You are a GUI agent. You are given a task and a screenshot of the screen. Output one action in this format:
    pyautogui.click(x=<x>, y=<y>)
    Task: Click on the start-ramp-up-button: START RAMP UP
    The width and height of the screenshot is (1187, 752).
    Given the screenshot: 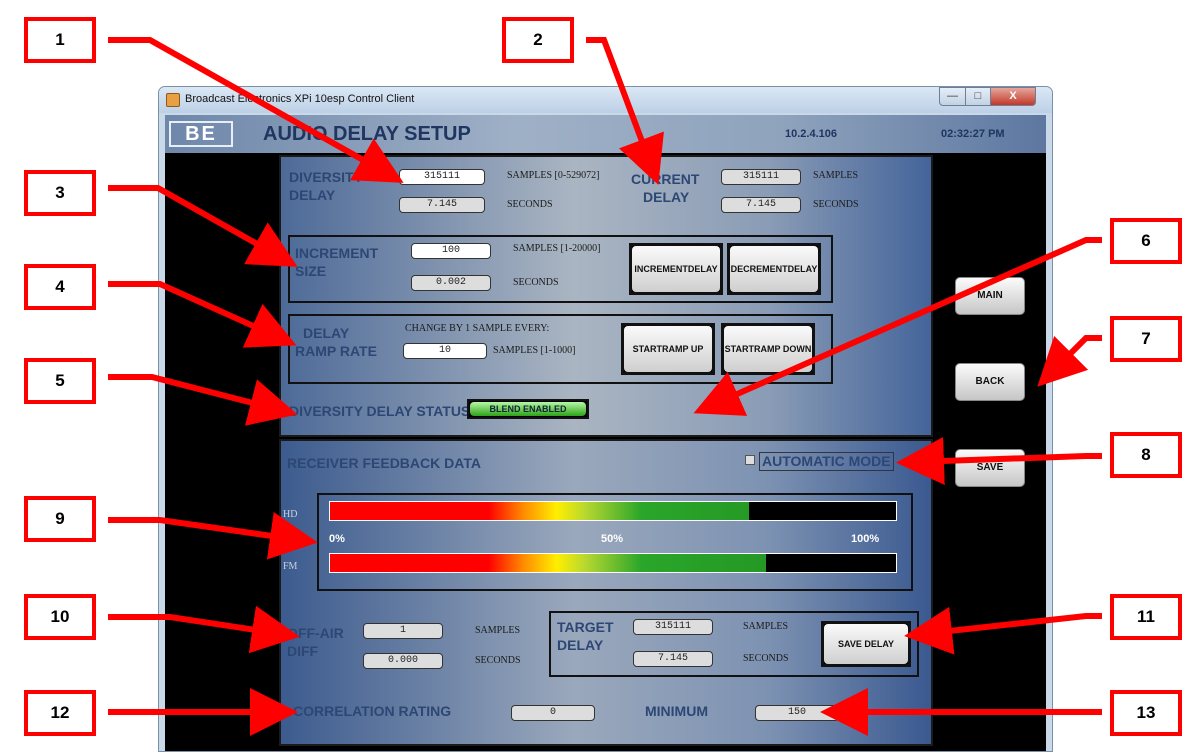 What is the action you would take?
    pyautogui.click(x=668, y=349)
    